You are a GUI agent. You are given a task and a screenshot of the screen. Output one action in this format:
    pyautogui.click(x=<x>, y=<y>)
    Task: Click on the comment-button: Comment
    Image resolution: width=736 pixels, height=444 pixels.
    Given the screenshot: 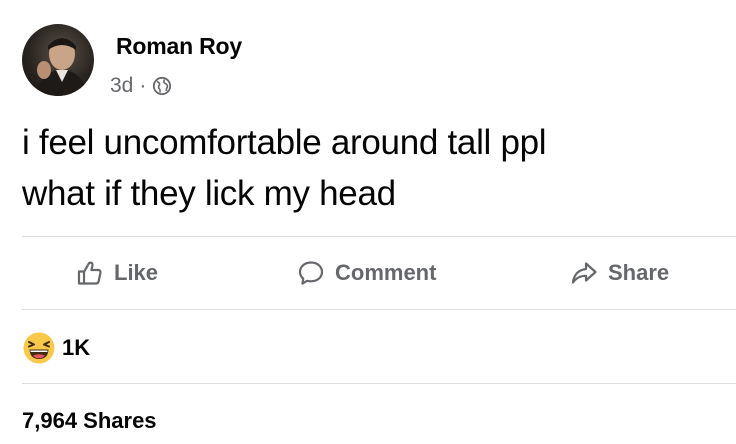 What is the action you would take?
    pyautogui.click(x=366, y=273)
    